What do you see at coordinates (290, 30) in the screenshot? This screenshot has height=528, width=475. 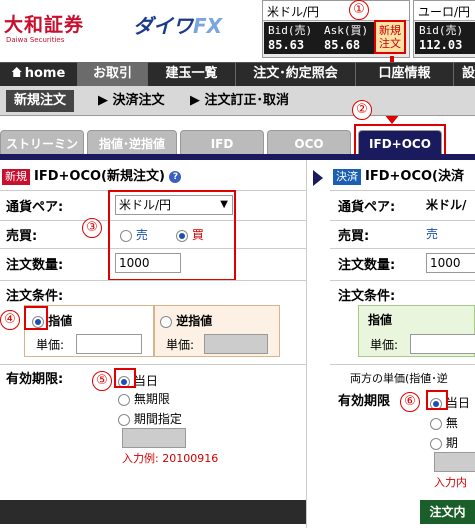 I see `bid-label: Bid(売)` at bounding box center [290, 30].